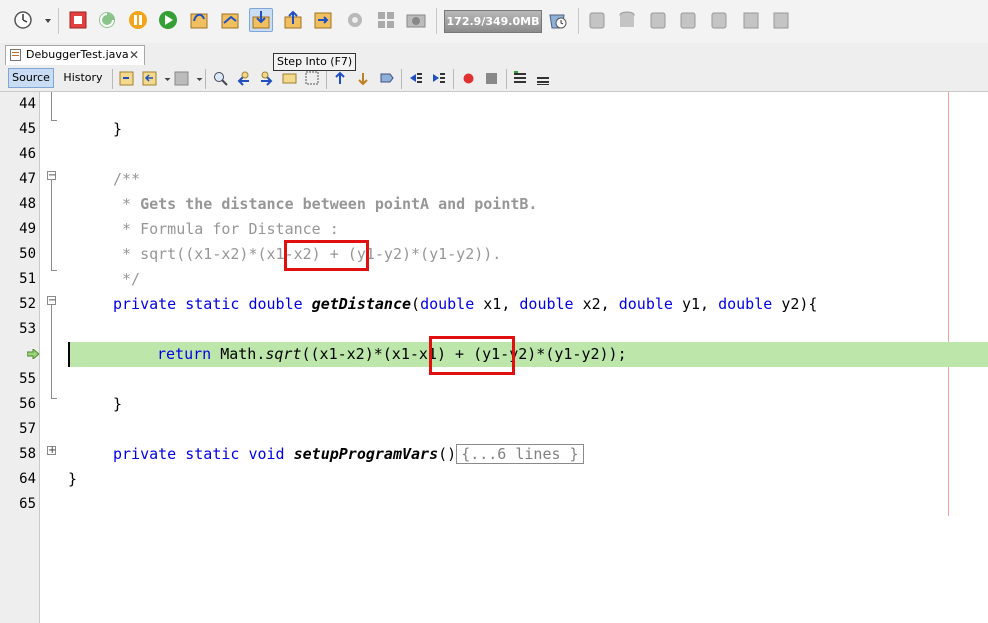  What do you see at coordinates (44, 20) in the screenshot?
I see `dropdown-arrow-icon` at bounding box center [44, 20].